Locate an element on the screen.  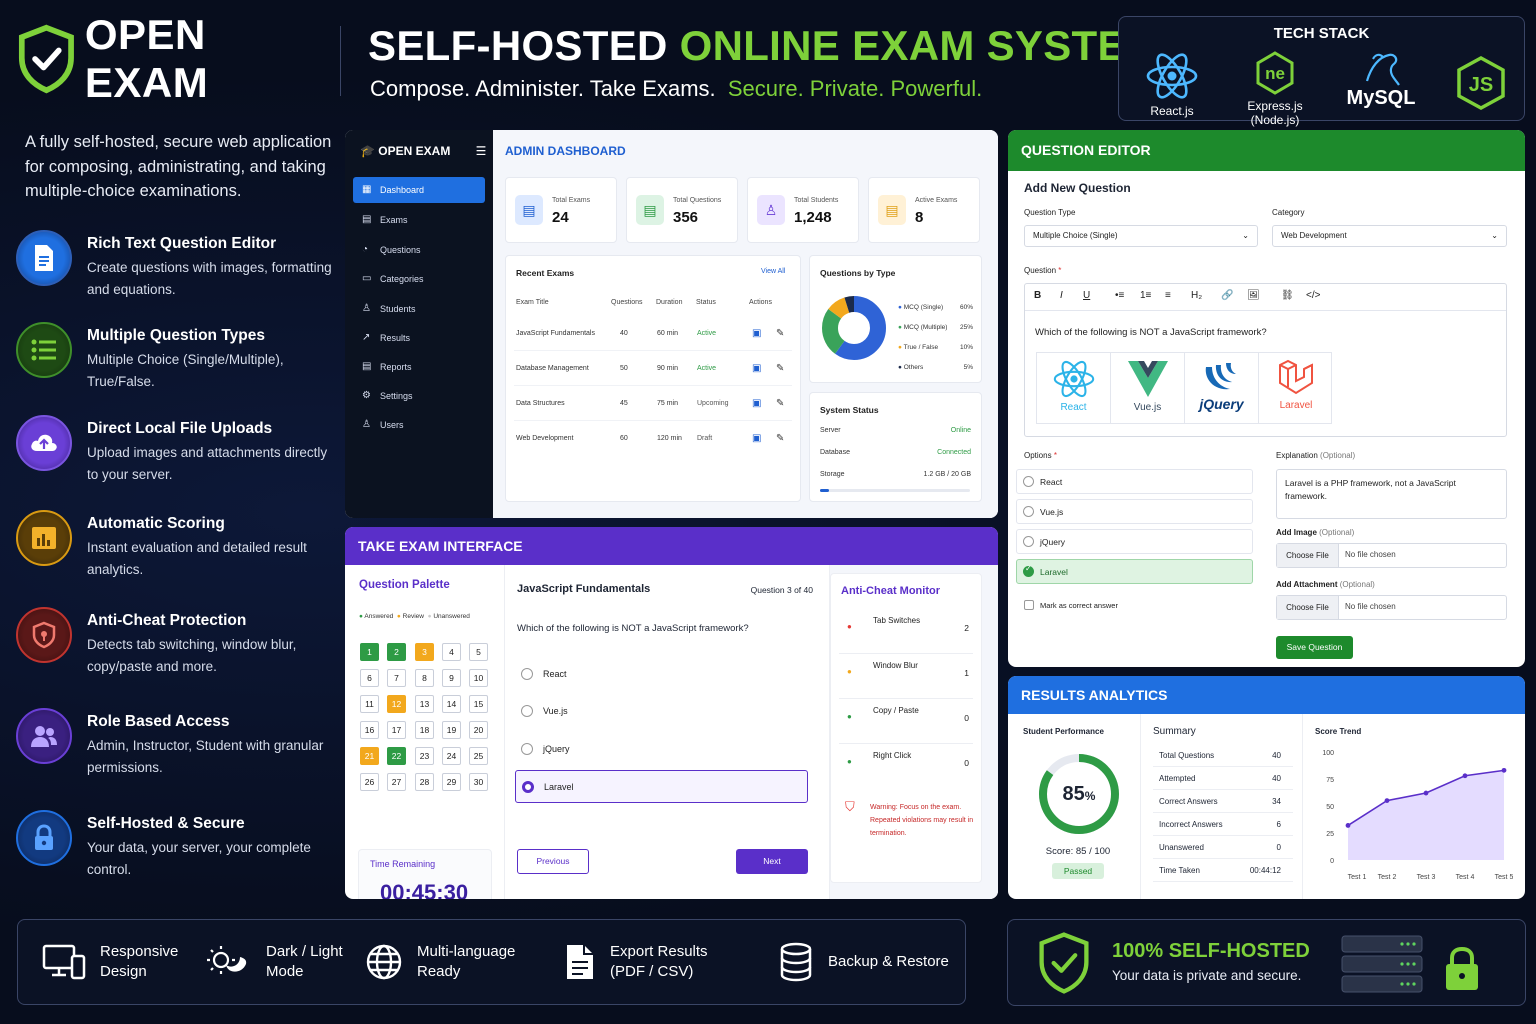
toolbar-button: 1≡ is located at coordinates (1145, 295).